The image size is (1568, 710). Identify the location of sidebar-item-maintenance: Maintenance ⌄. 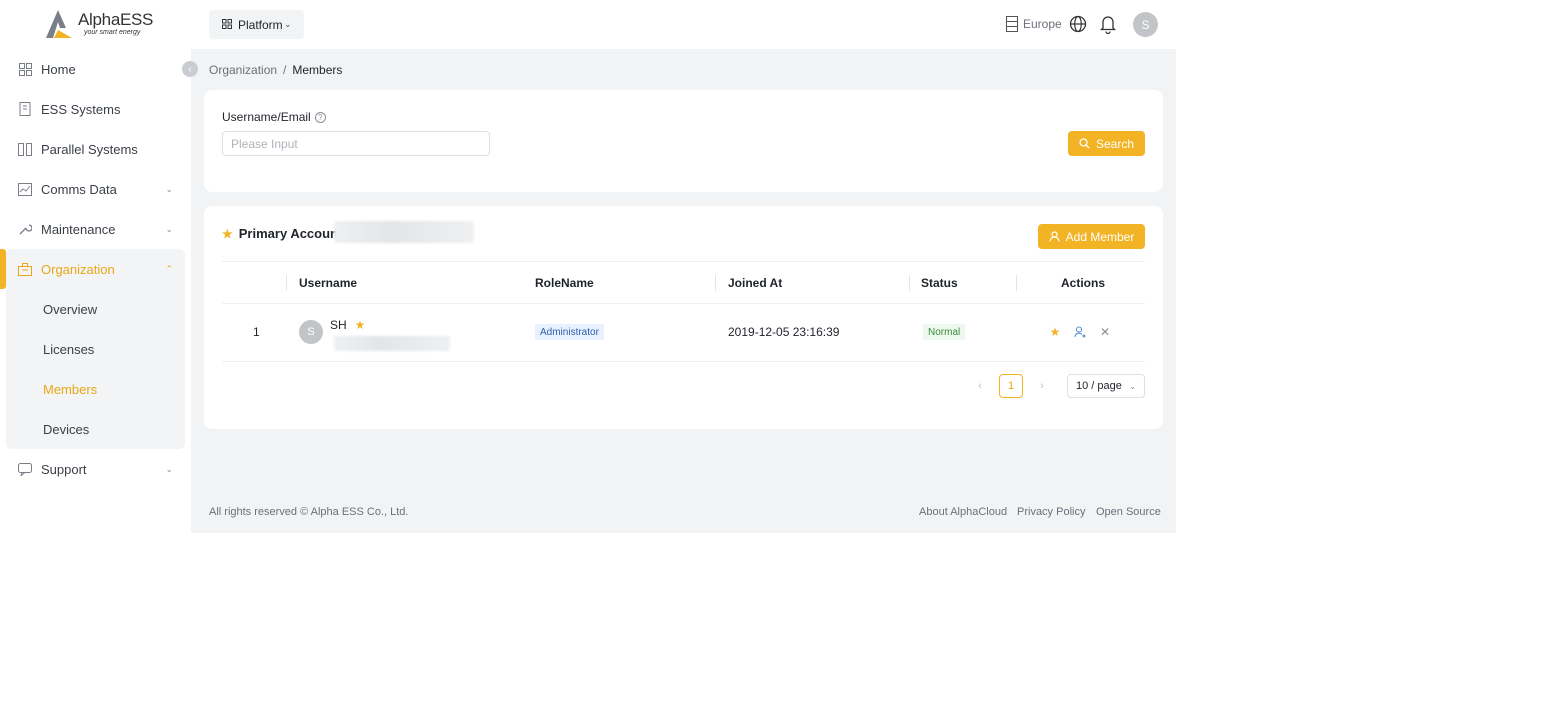
(95, 229).